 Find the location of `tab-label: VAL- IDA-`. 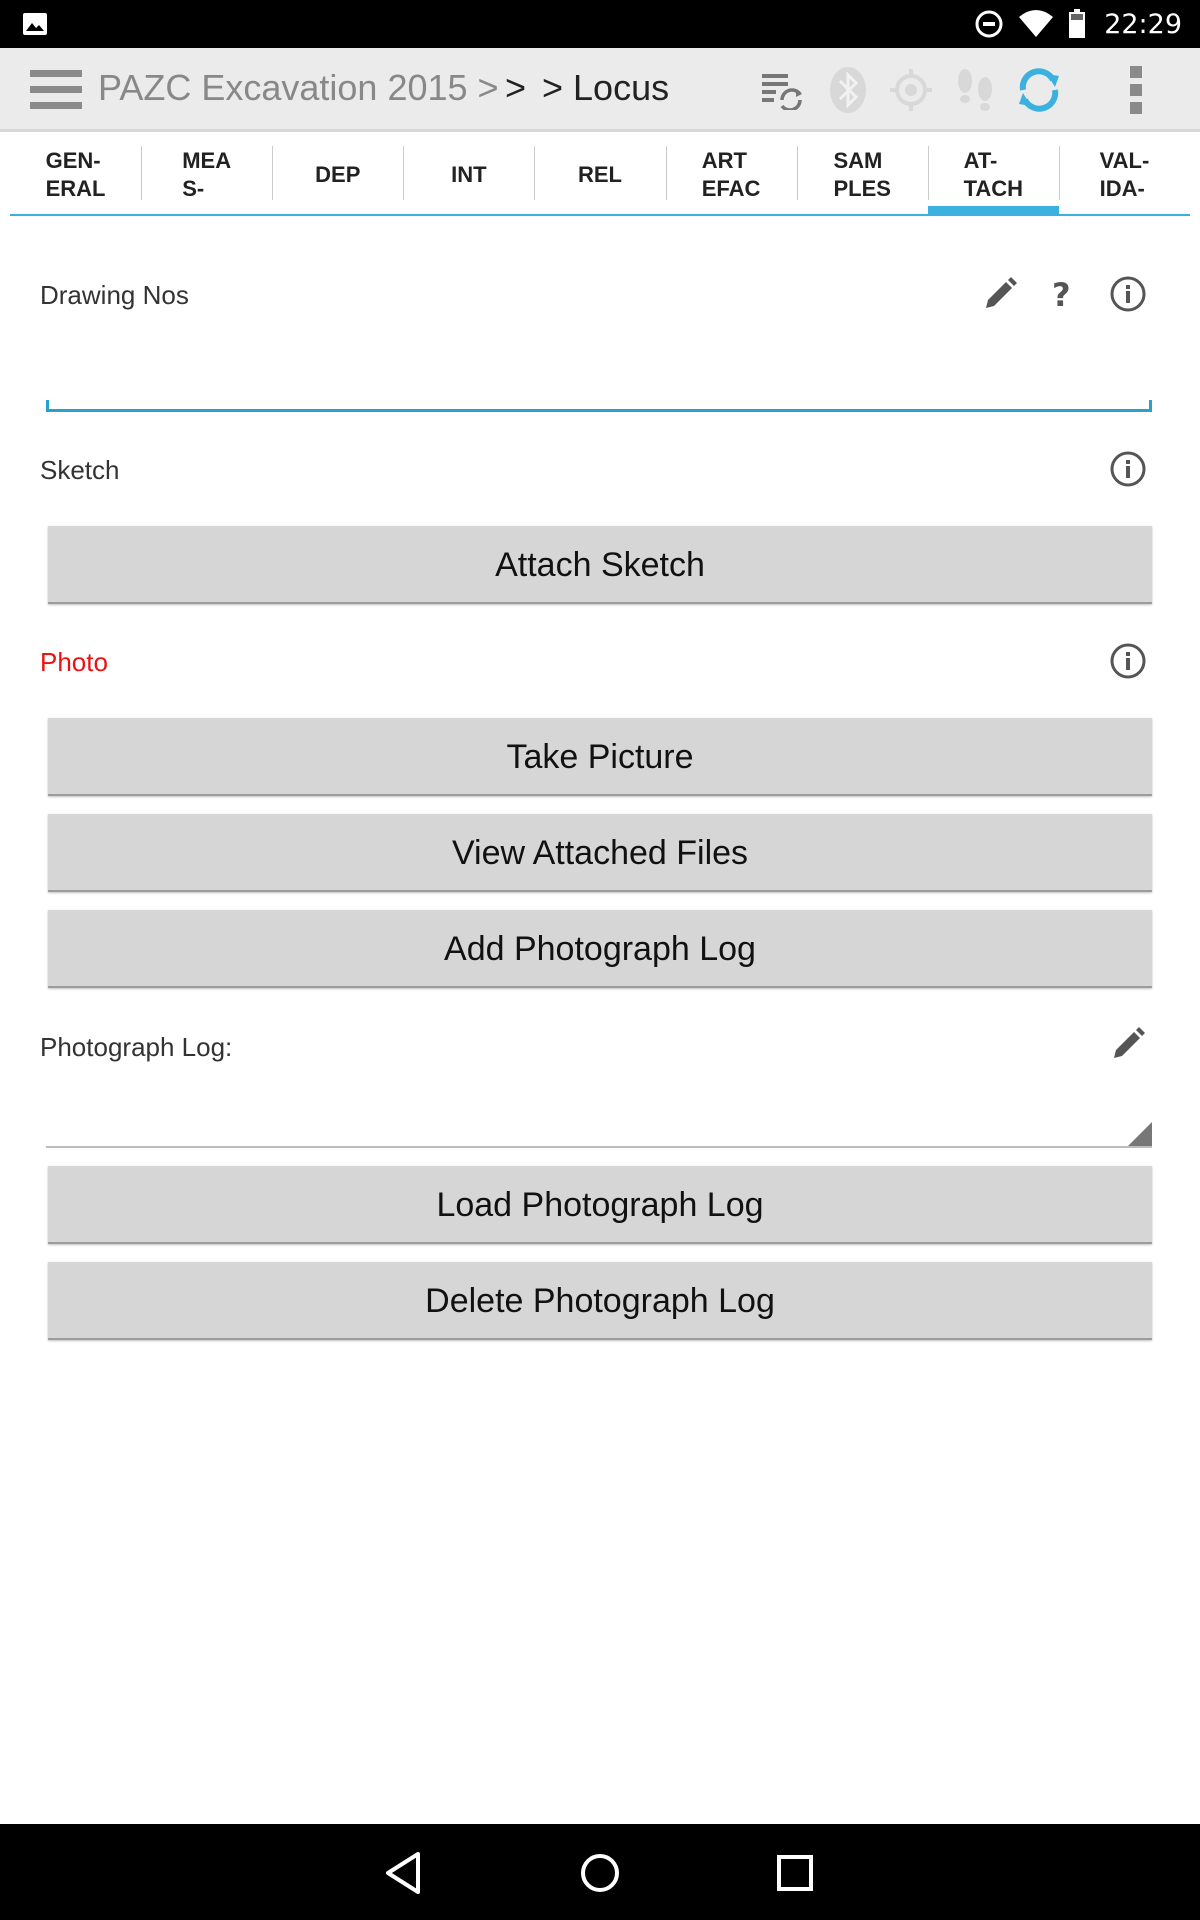

tab-label: VAL- IDA- is located at coordinates (1124, 174).